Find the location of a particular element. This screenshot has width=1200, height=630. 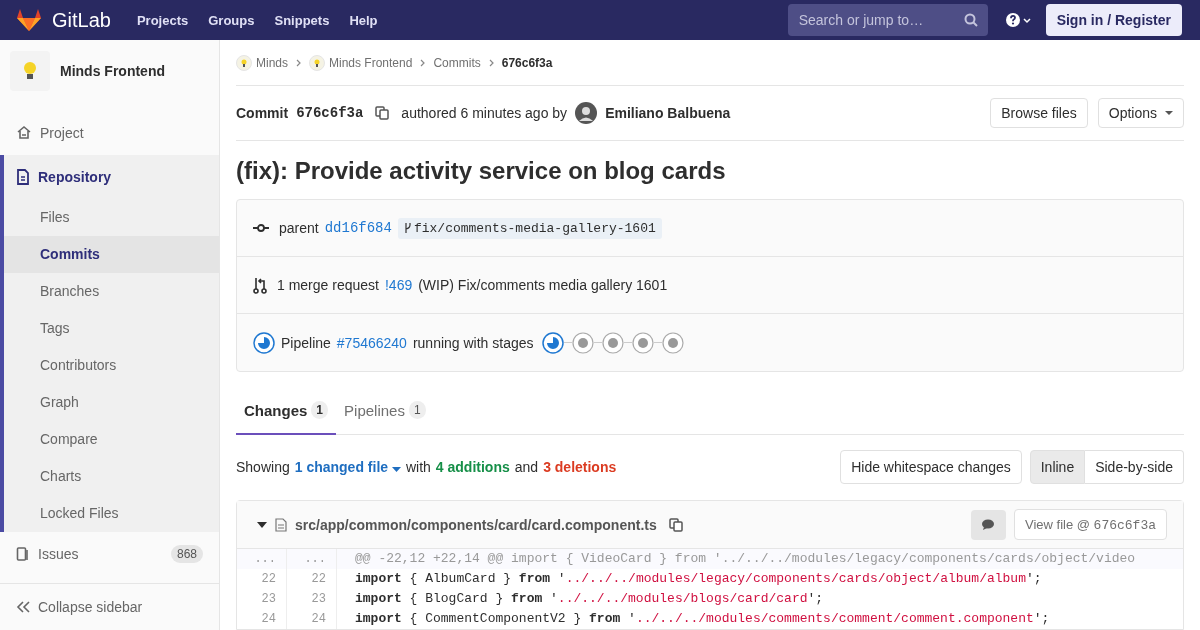

double-chevron-icon is located at coordinates (23, 607).